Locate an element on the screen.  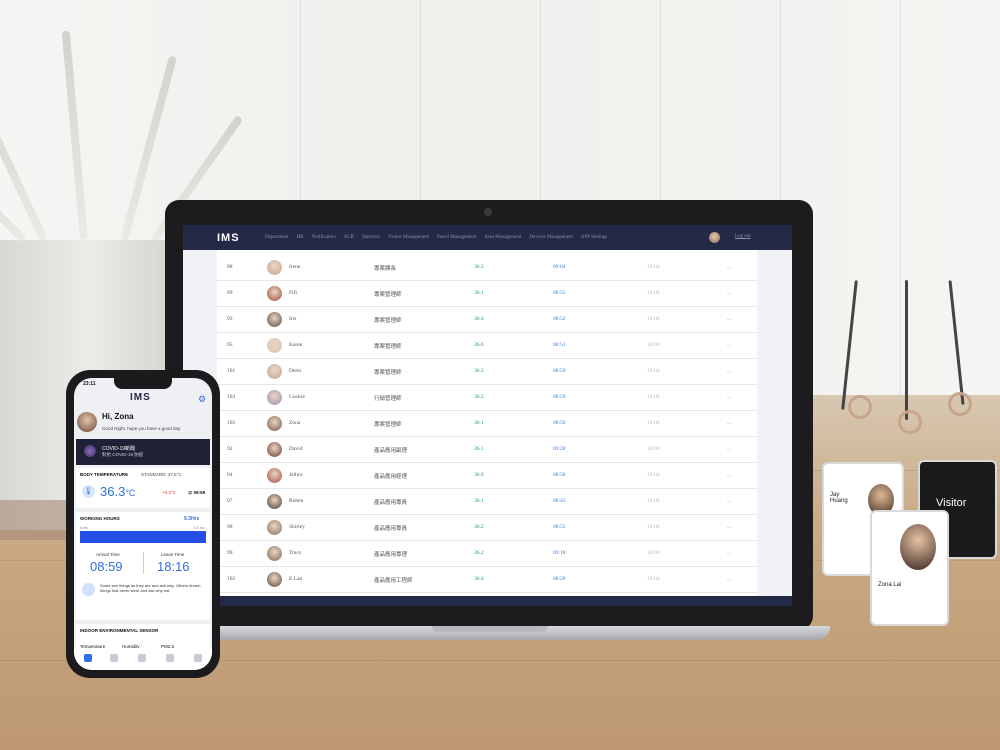
row-id: 94 is located at coordinates (230, 475).